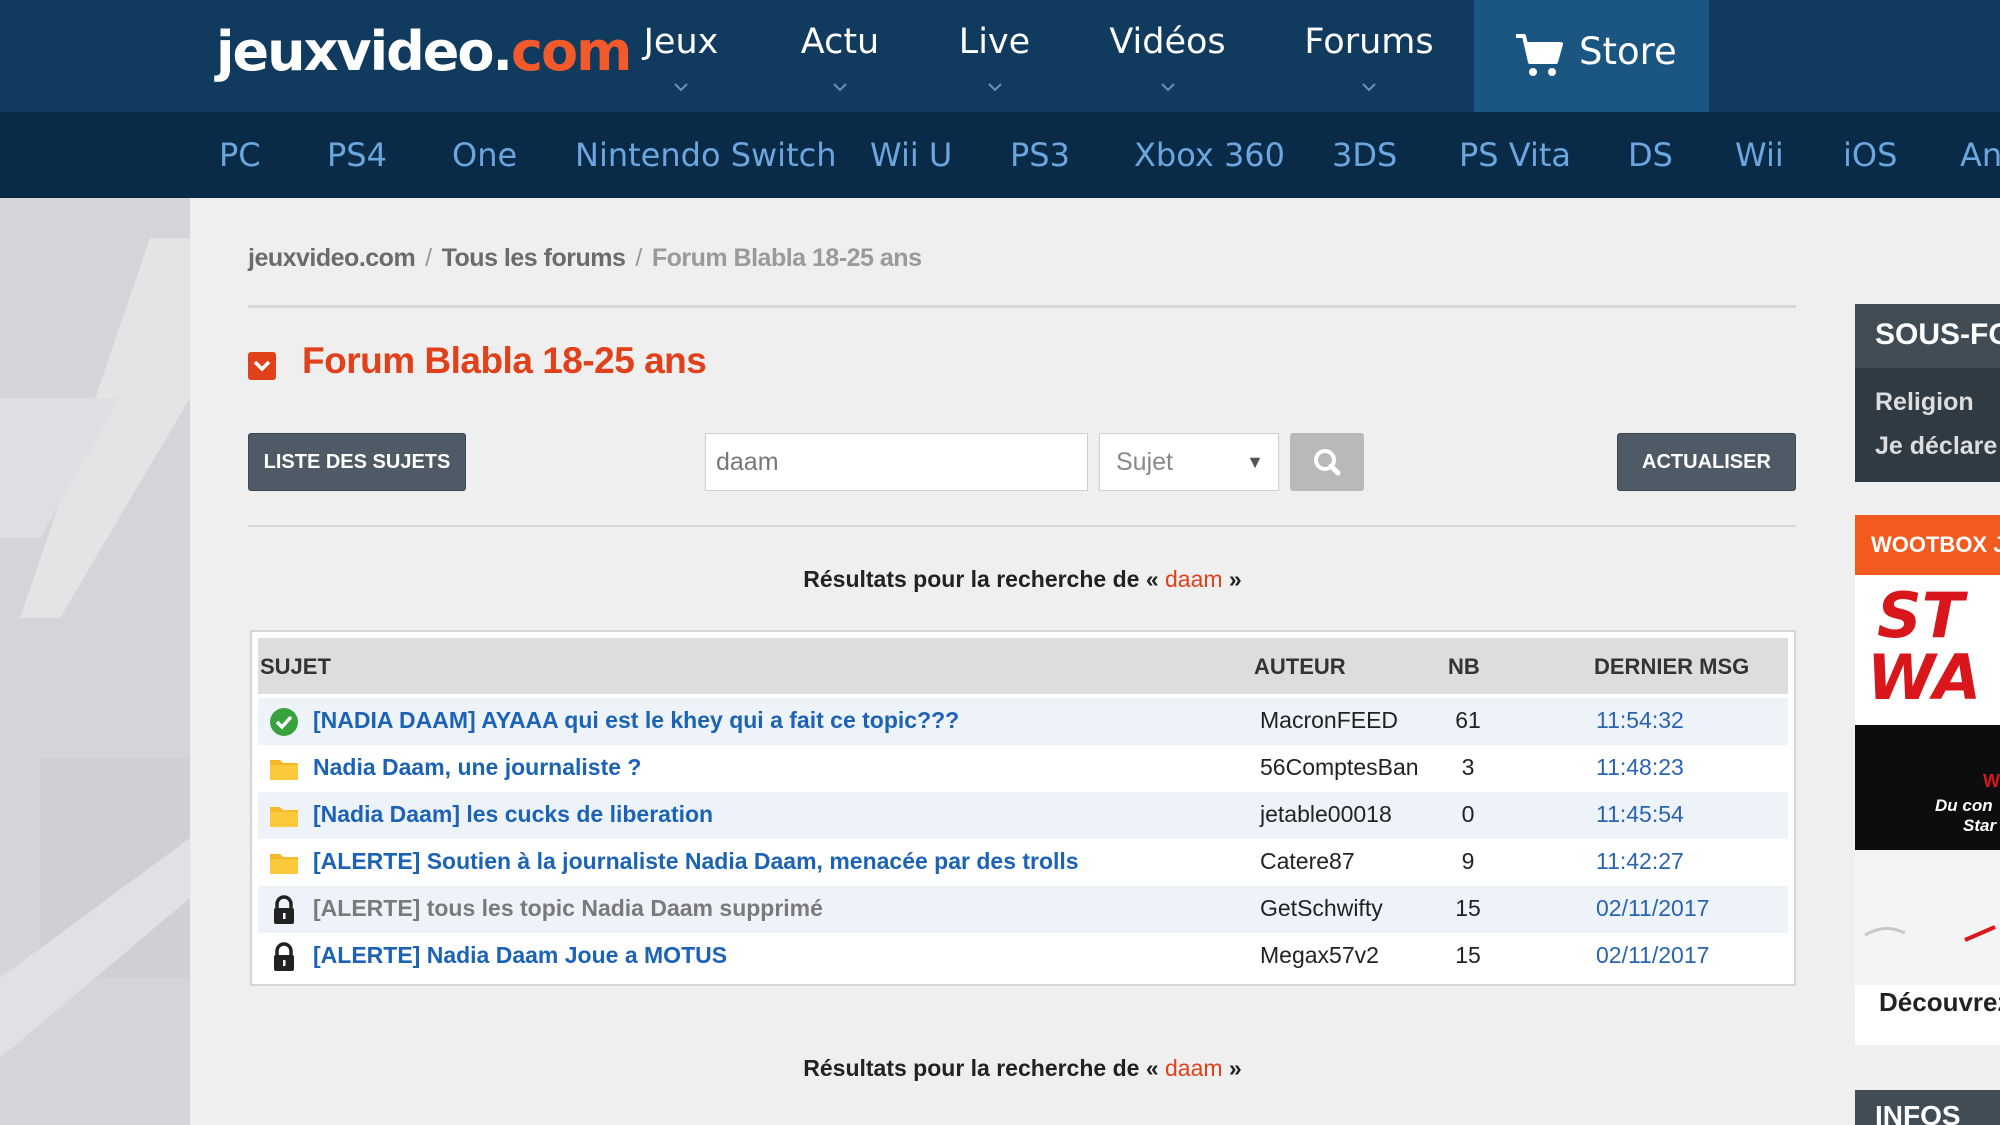  What do you see at coordinates (1927, 336) in the screenshot?
I see `subforums-title: SOUS-FO` at bounding box center [1927, 336].